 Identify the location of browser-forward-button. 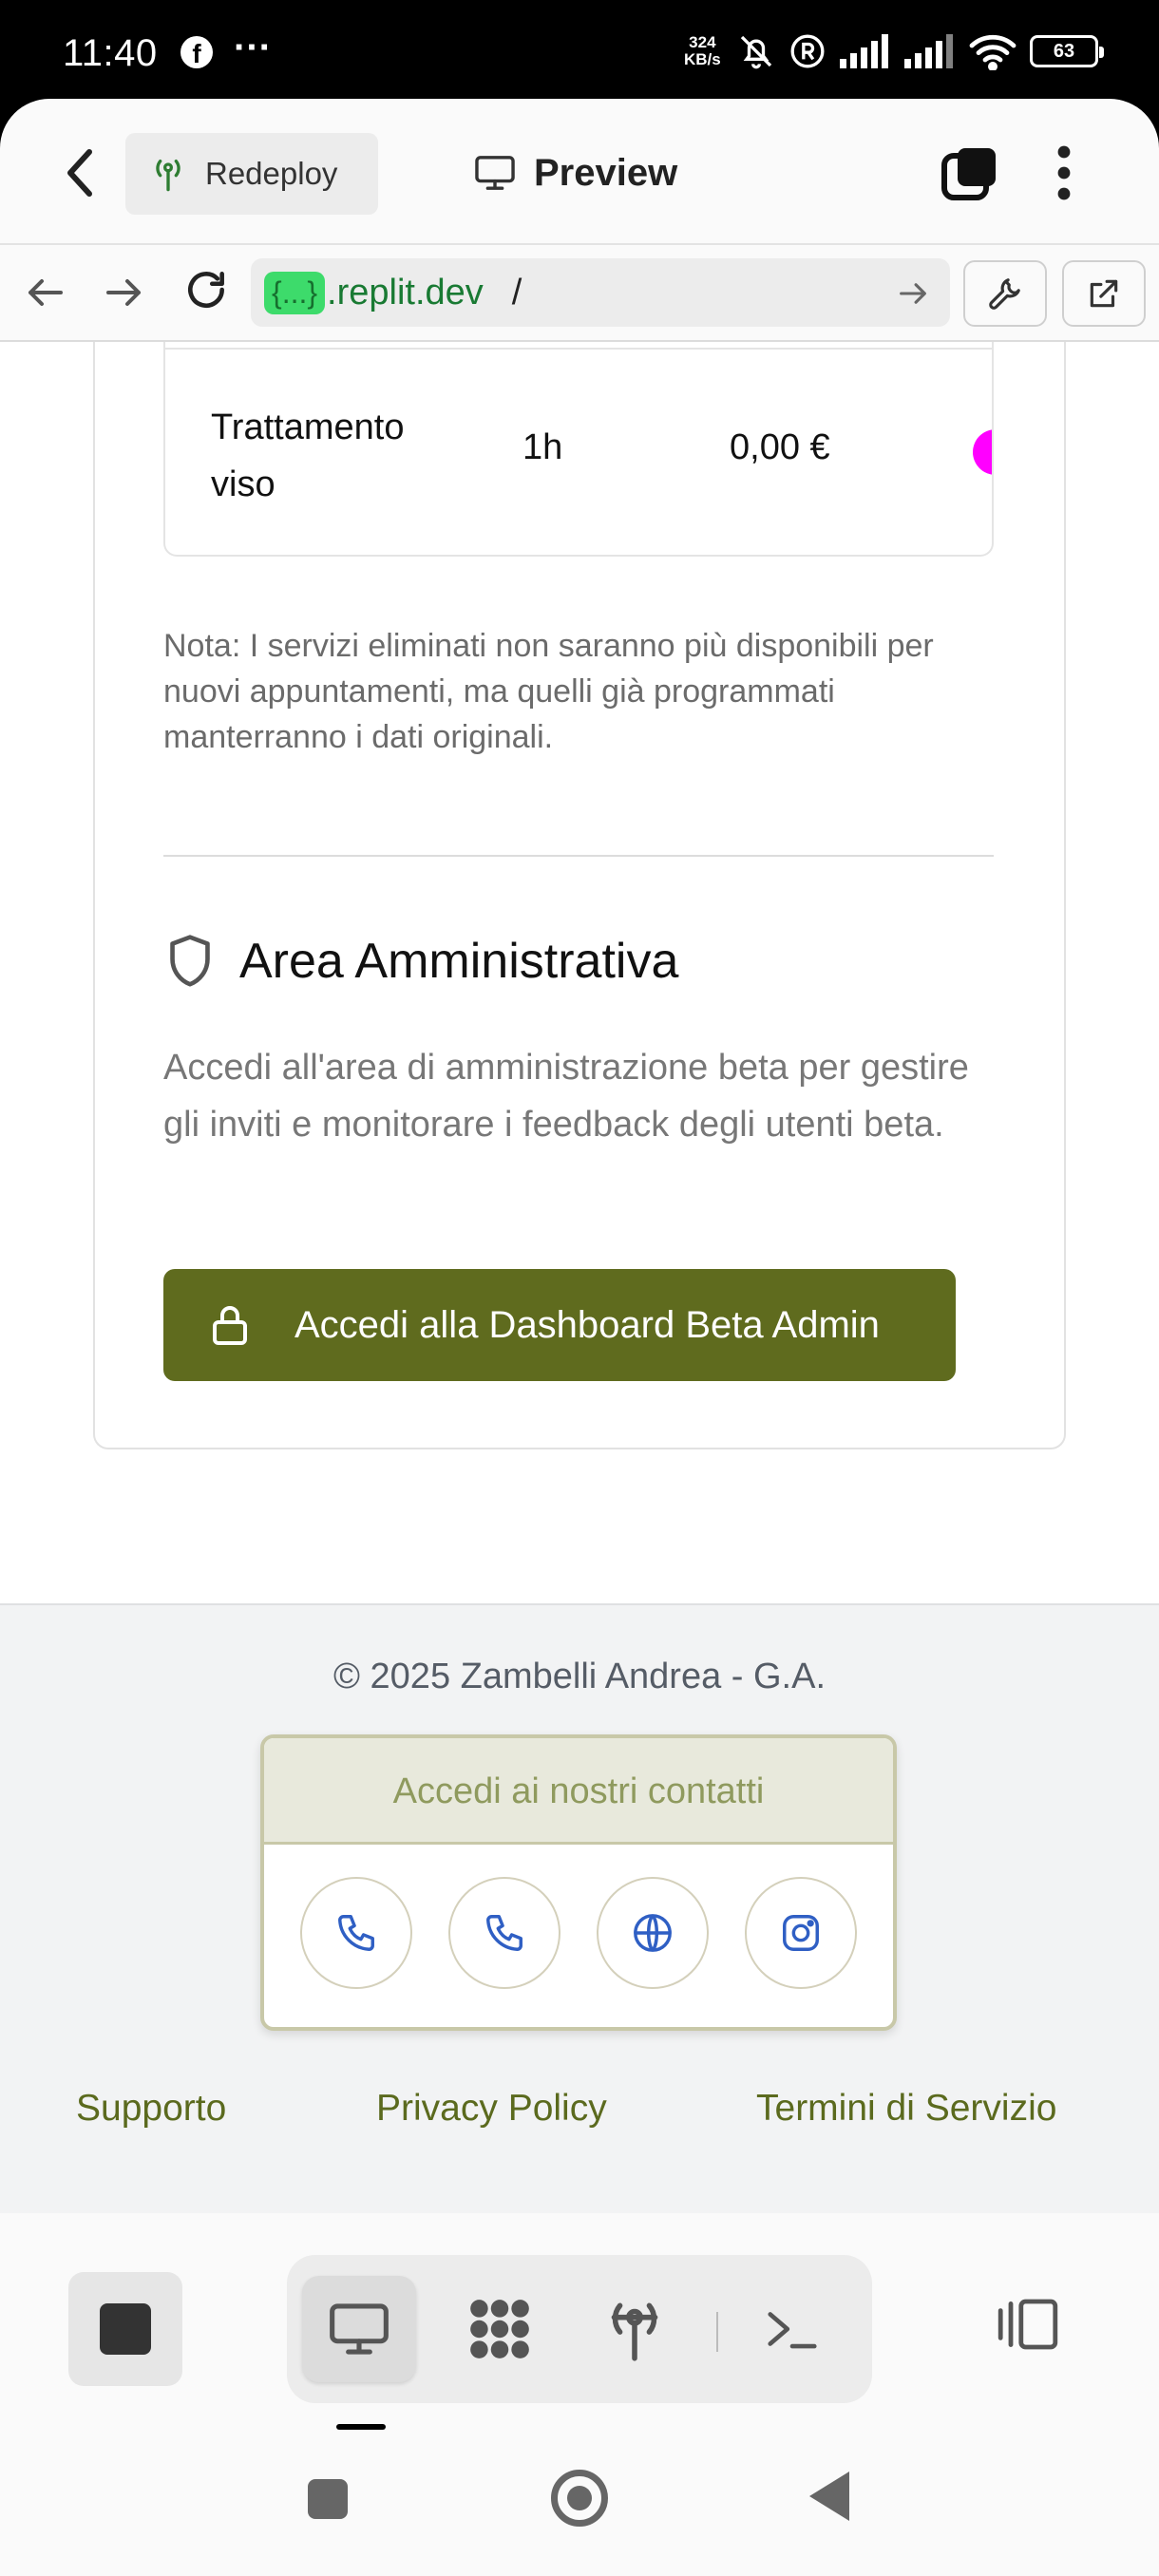
(123, 295).